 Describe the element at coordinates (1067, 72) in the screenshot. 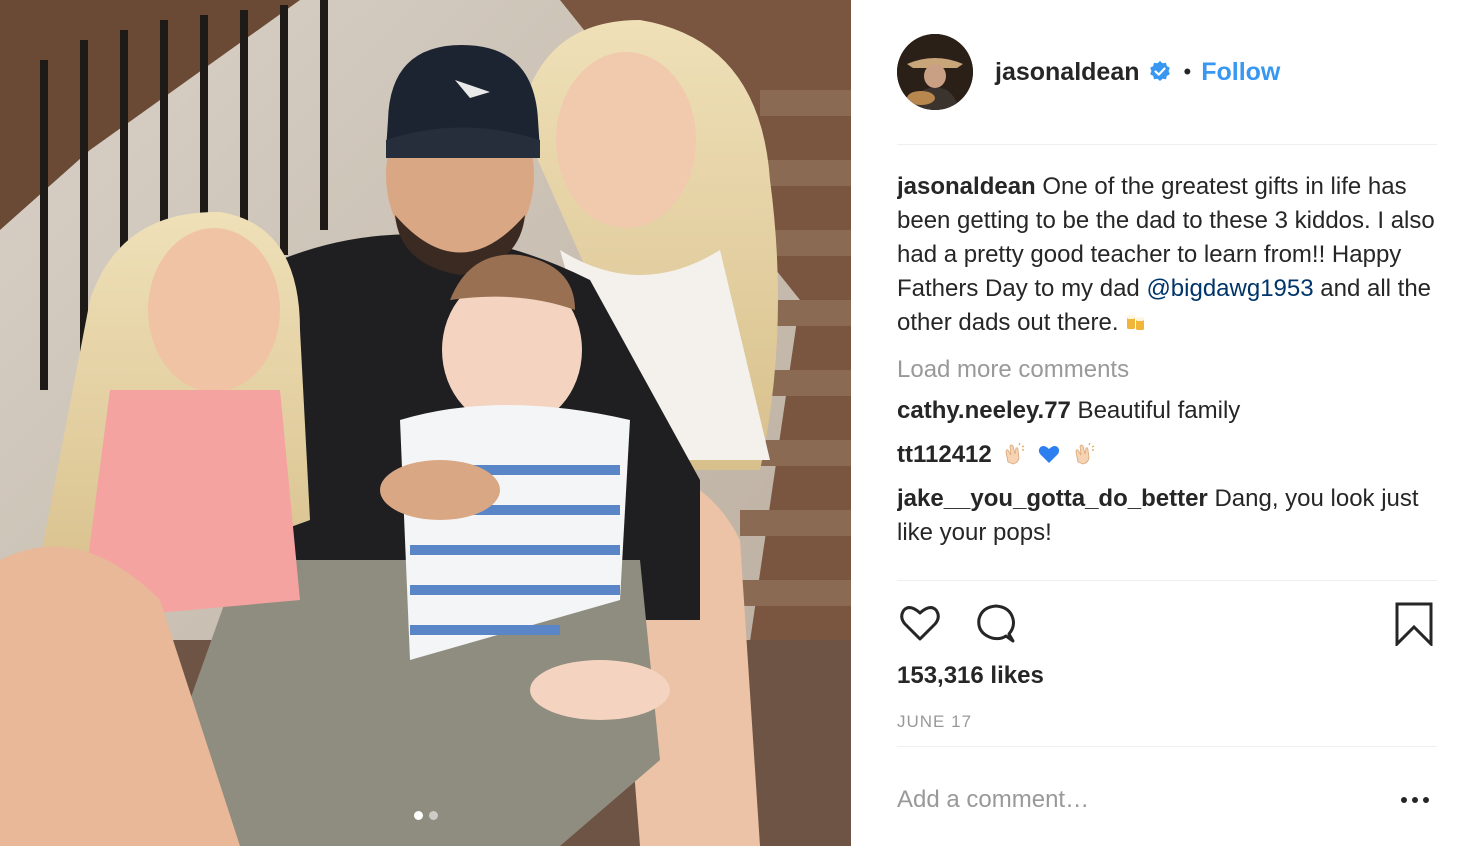

I see `post-username: jasonaldean` at that location.